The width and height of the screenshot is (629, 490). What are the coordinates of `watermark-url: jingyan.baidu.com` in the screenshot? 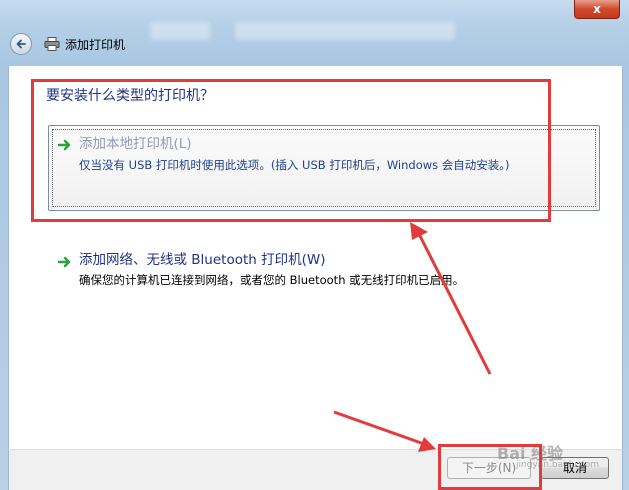 It's located at (558, 465).